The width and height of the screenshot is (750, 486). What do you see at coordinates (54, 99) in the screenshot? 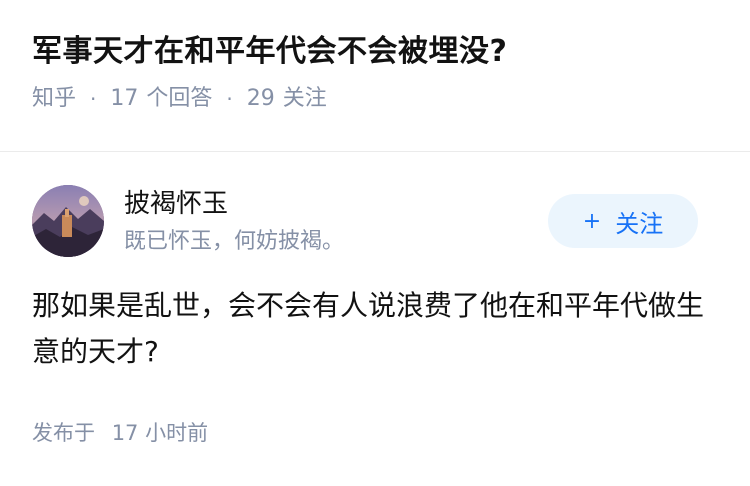
I see `source-label: 知乎` at bounding box center [54, 99].